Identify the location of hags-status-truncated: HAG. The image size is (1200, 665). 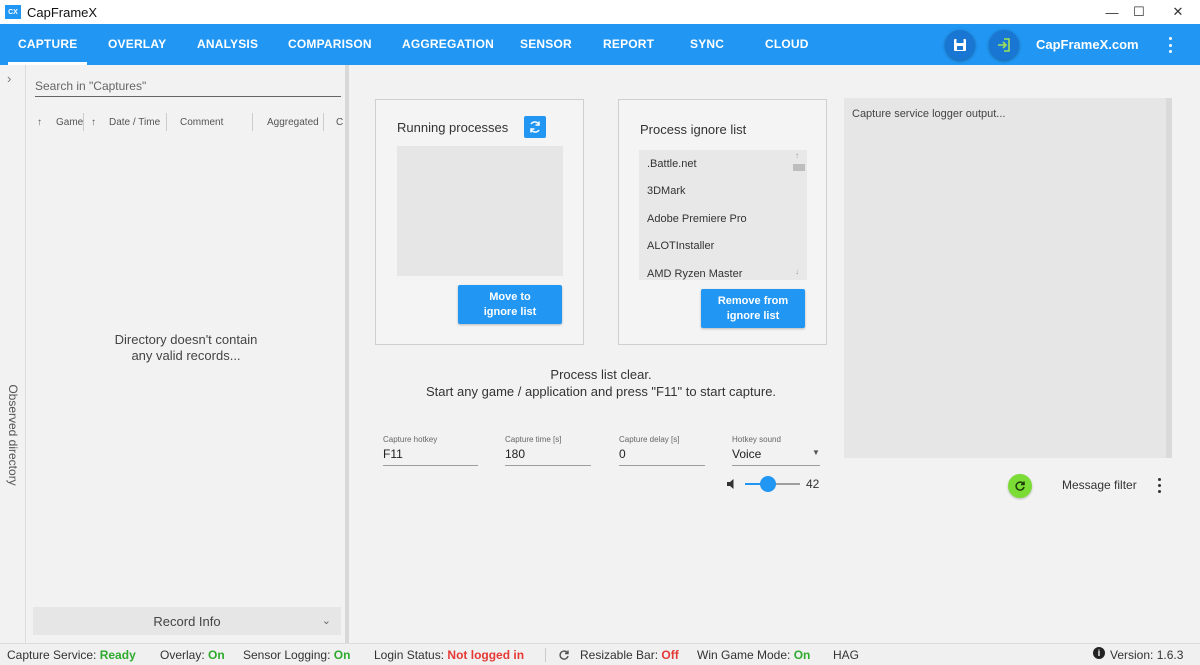
(846, 655).